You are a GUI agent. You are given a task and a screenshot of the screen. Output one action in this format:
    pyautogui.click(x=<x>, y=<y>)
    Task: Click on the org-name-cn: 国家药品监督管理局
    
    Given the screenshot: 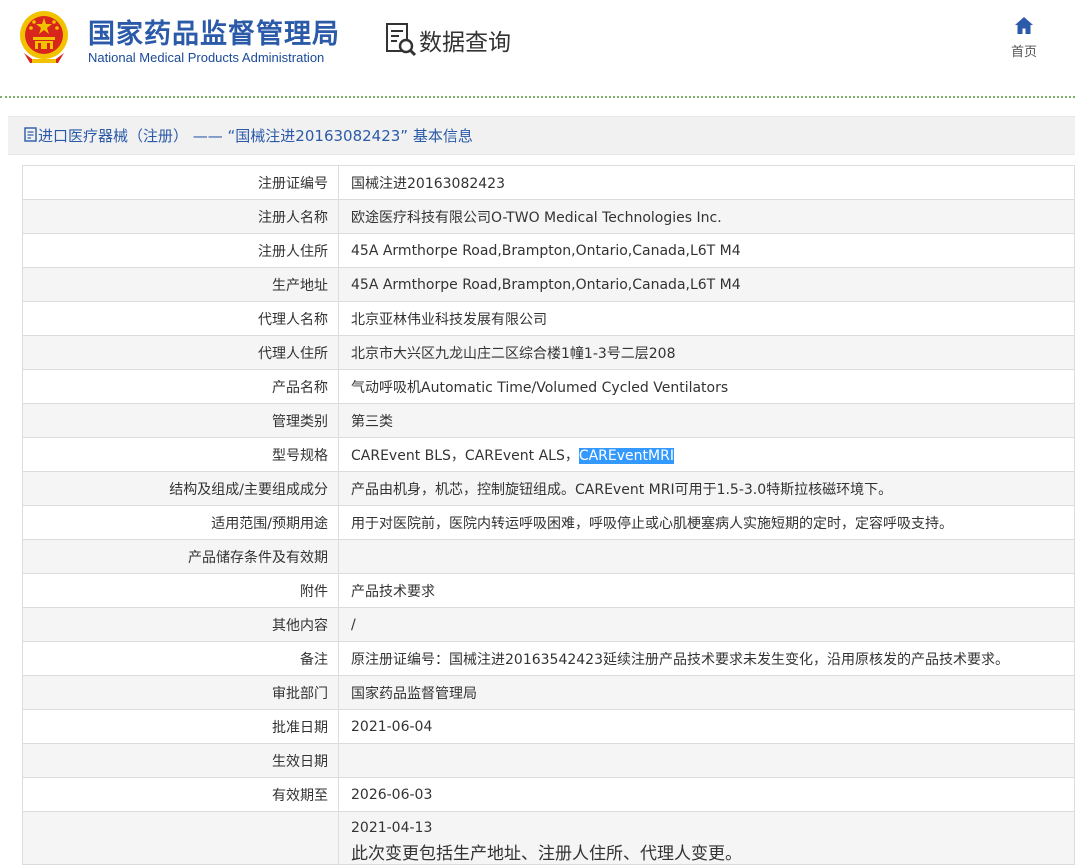 What is the action you would take?
    pyautogui.click(x=214, y=34)
    